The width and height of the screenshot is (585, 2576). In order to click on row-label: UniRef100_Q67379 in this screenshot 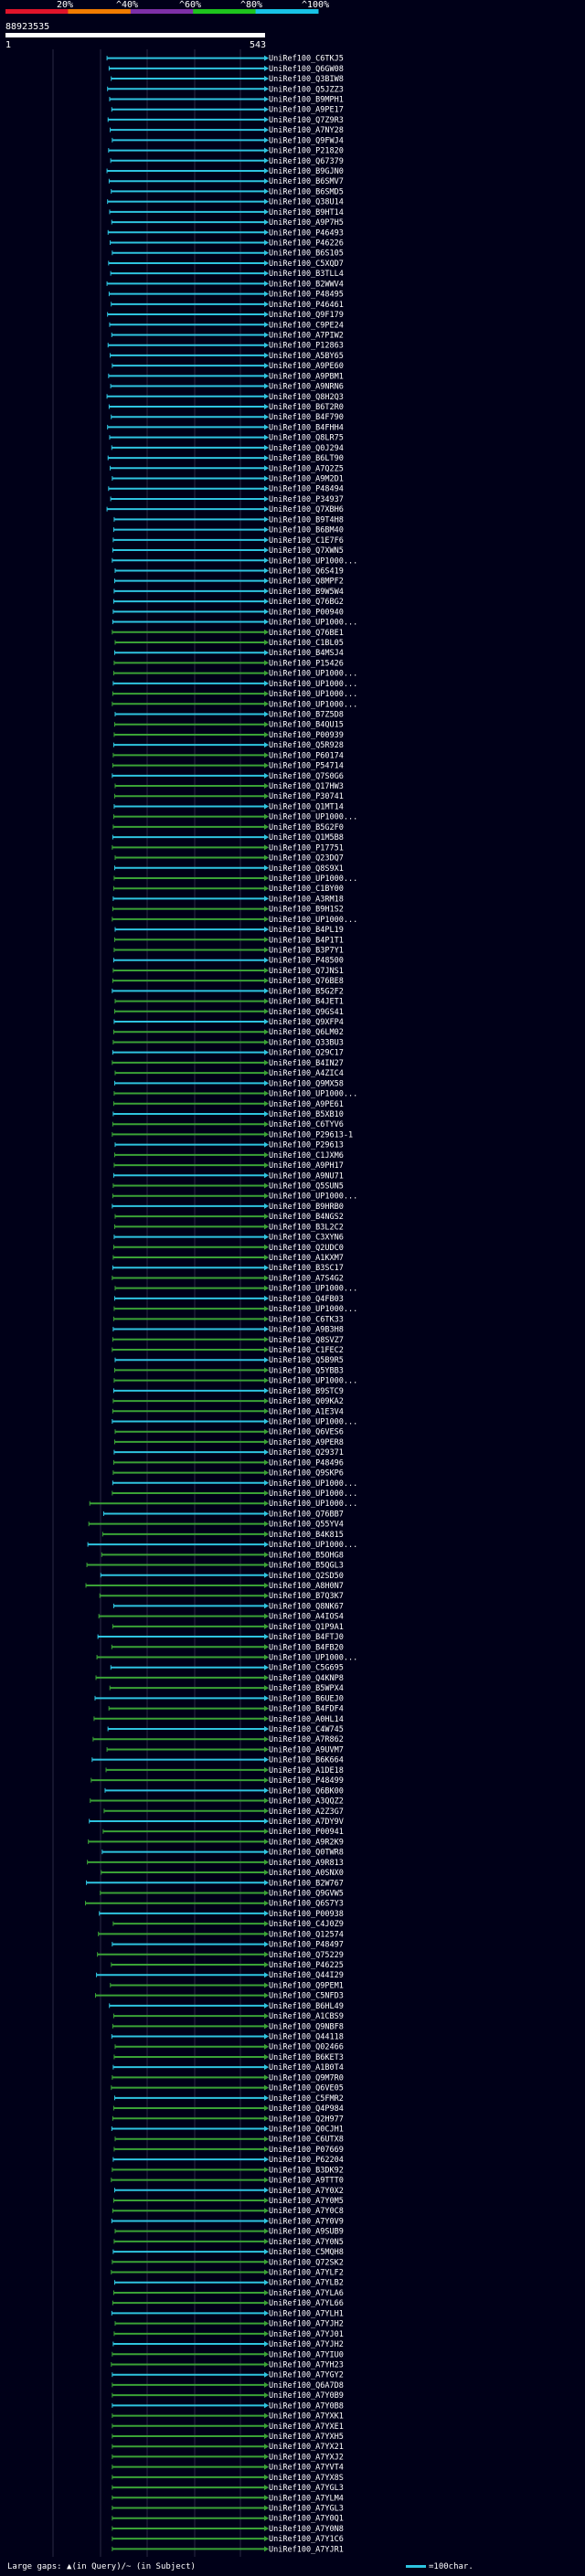, I will do `click(307, 161)`.